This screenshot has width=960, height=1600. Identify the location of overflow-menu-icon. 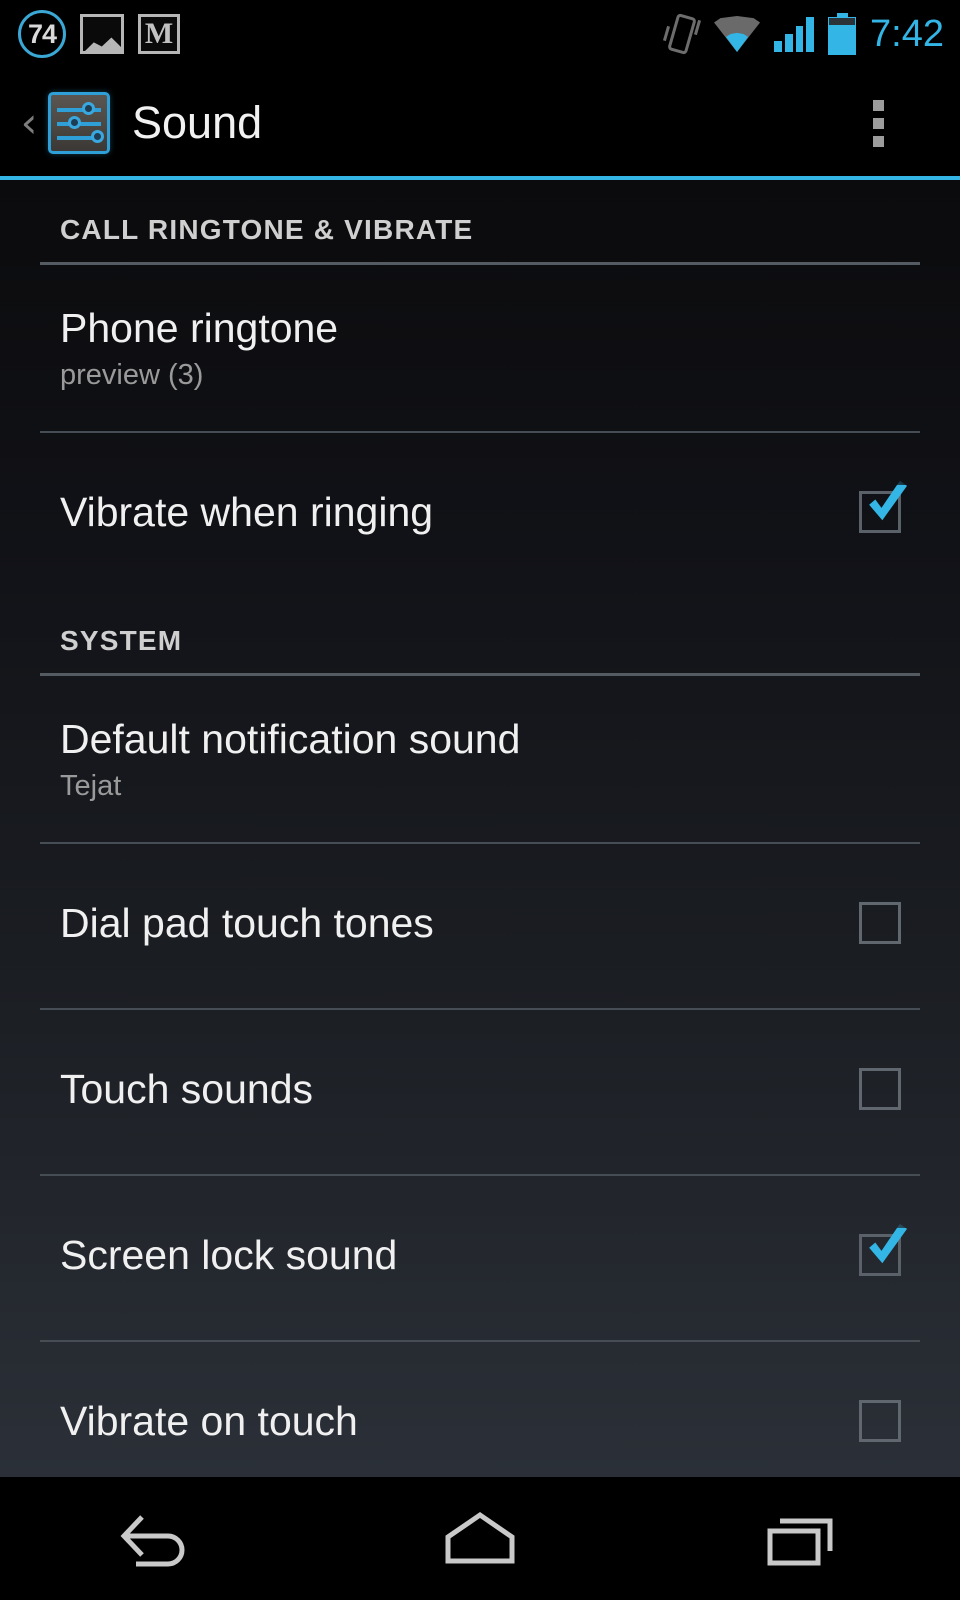
(878, 123).